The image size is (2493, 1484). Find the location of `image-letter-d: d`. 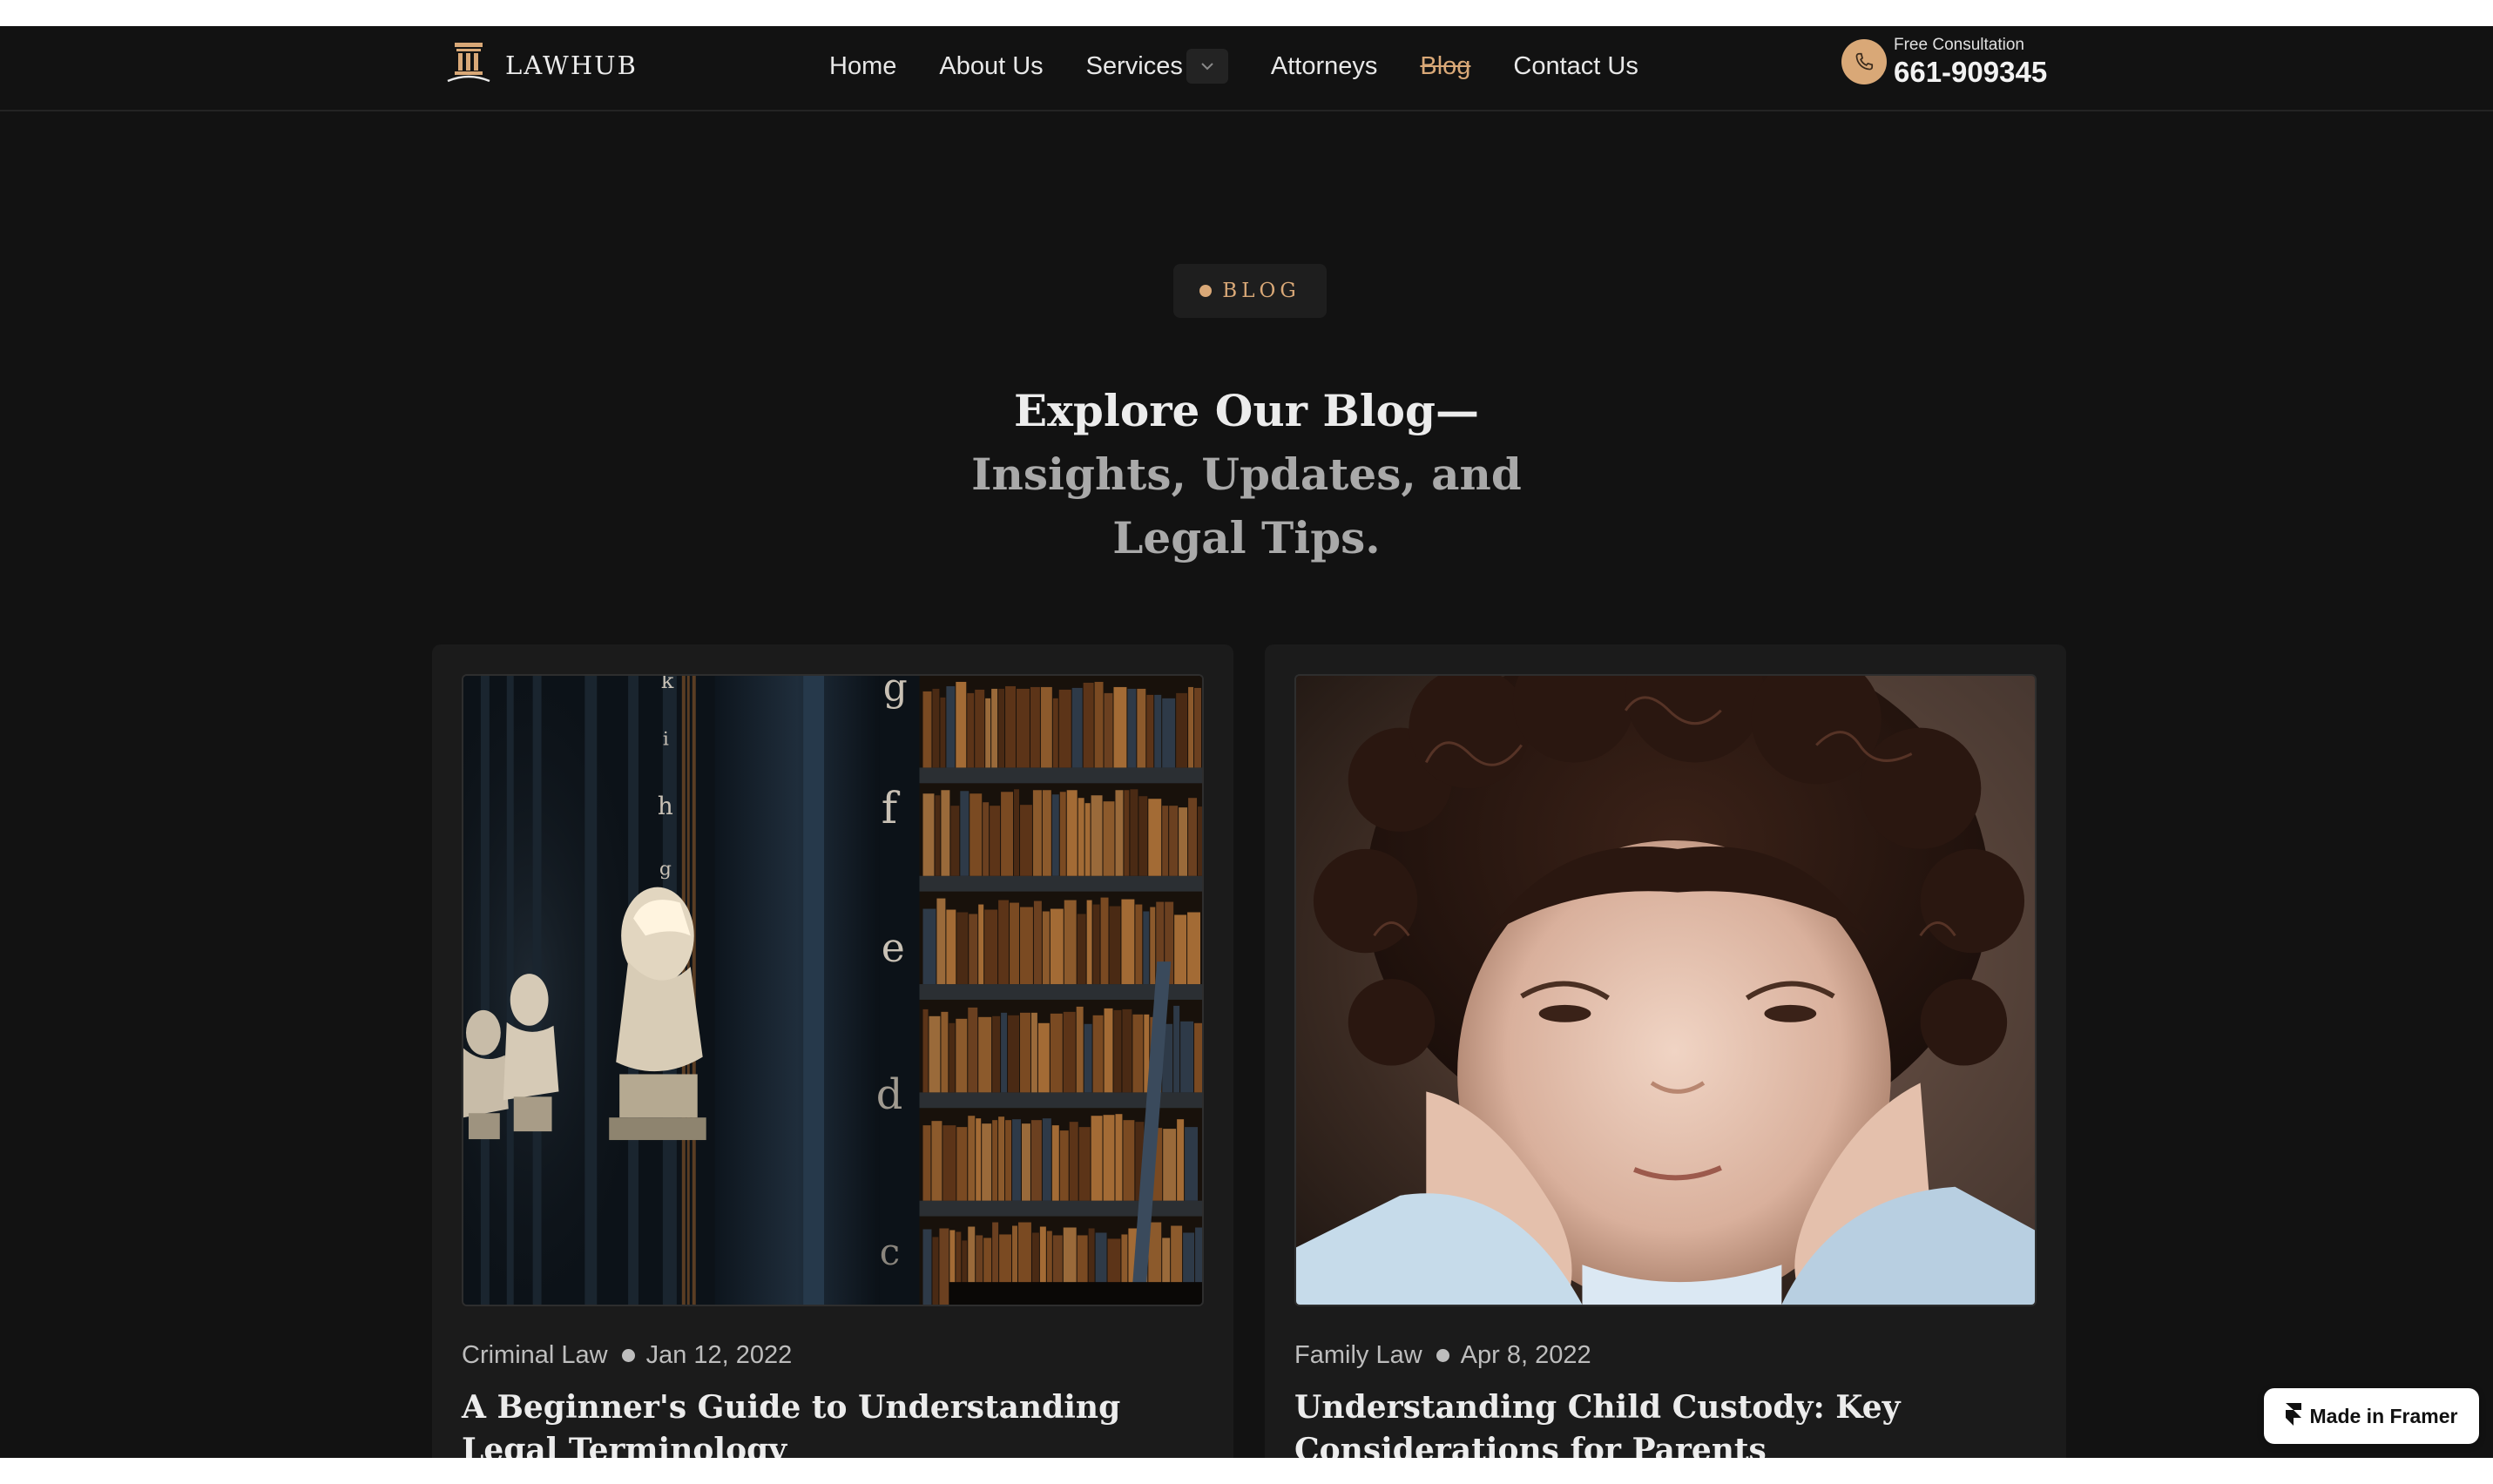

image-letter-d: d is located at coordinates (890, 1095).